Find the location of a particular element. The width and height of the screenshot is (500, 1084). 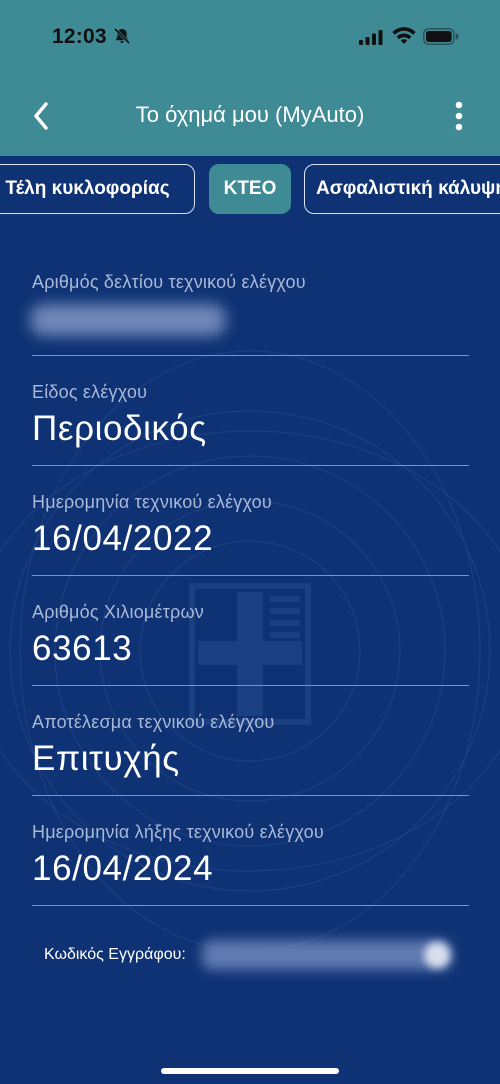

document-code: Κωδικός Εγγράφου: is located at coordinates (254, 955).